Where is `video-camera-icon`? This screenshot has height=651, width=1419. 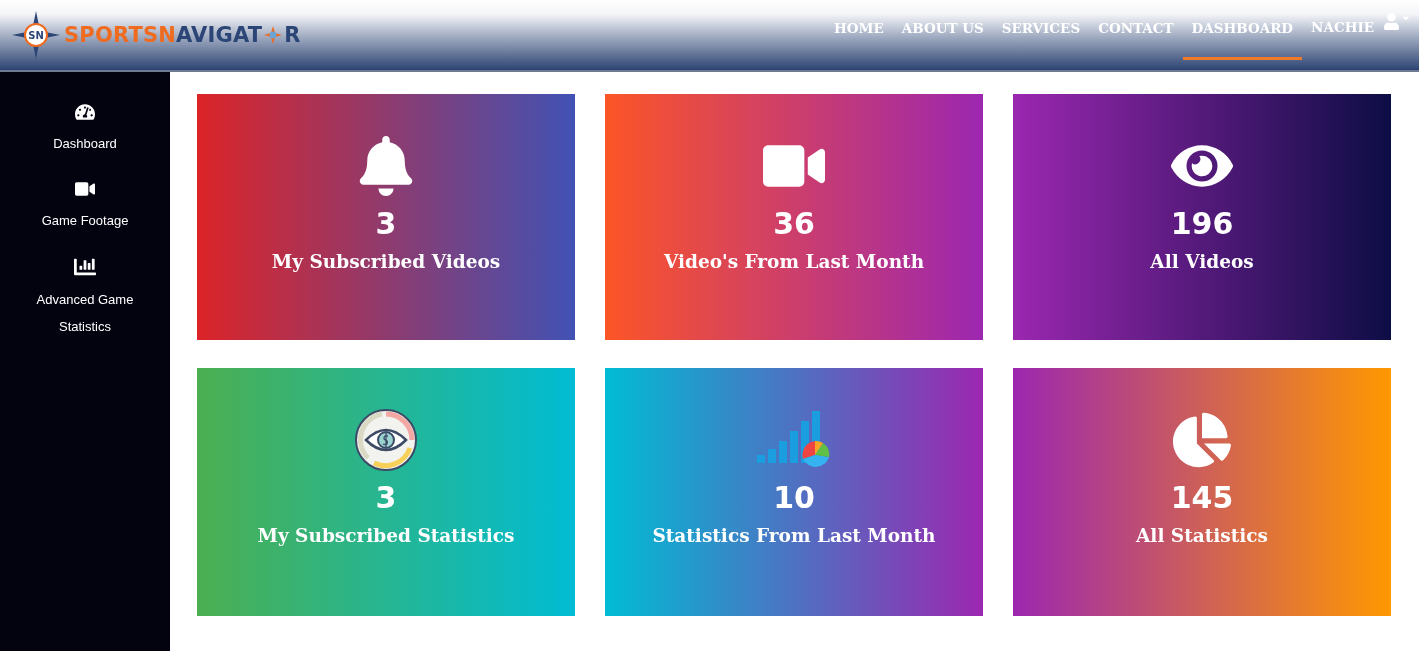
video-camera-icon is located at coordinates (85, 189).